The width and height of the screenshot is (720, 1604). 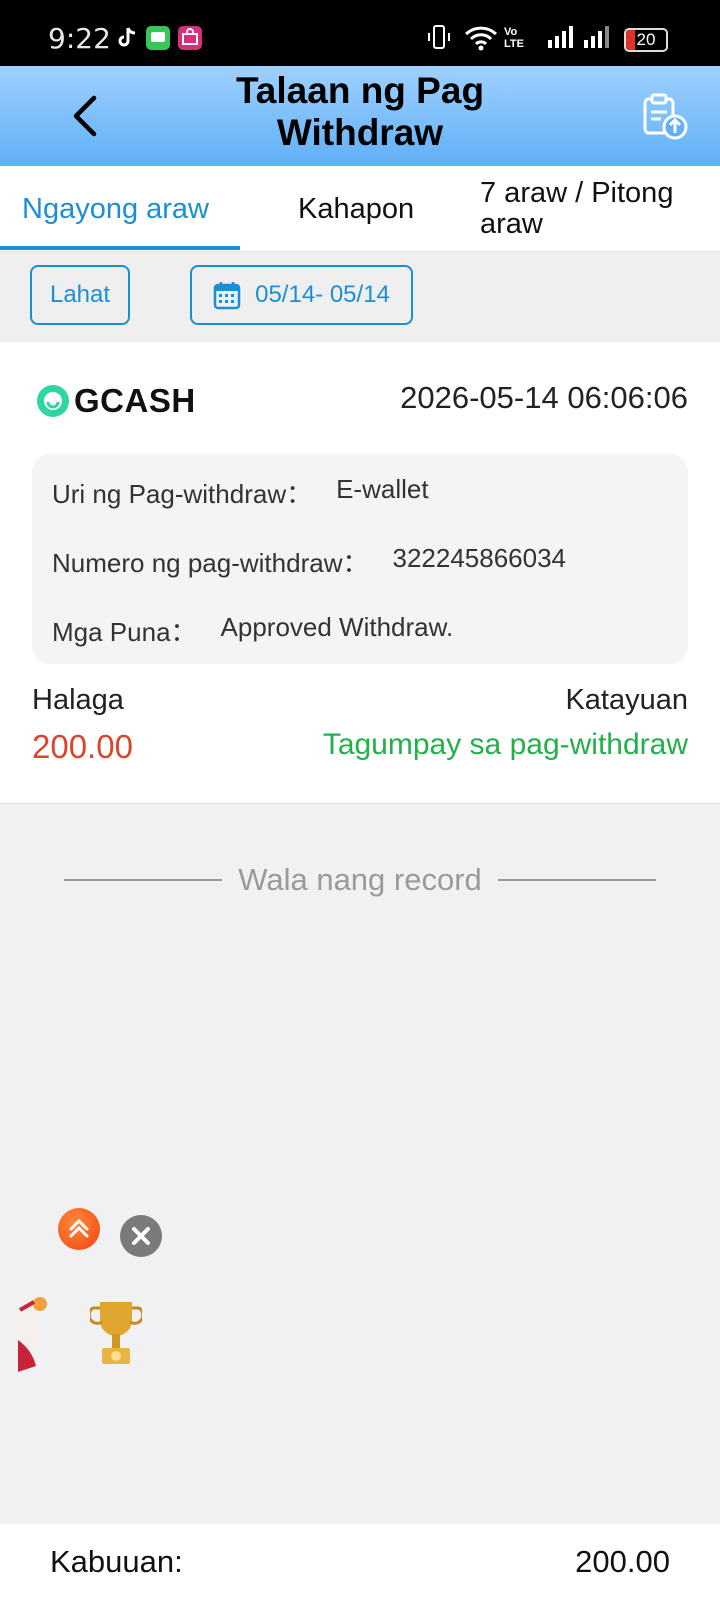 What do you see at coordinates (158, 38) in the screenshot?
I see `messages-icon` at bounding box center [158, 38].